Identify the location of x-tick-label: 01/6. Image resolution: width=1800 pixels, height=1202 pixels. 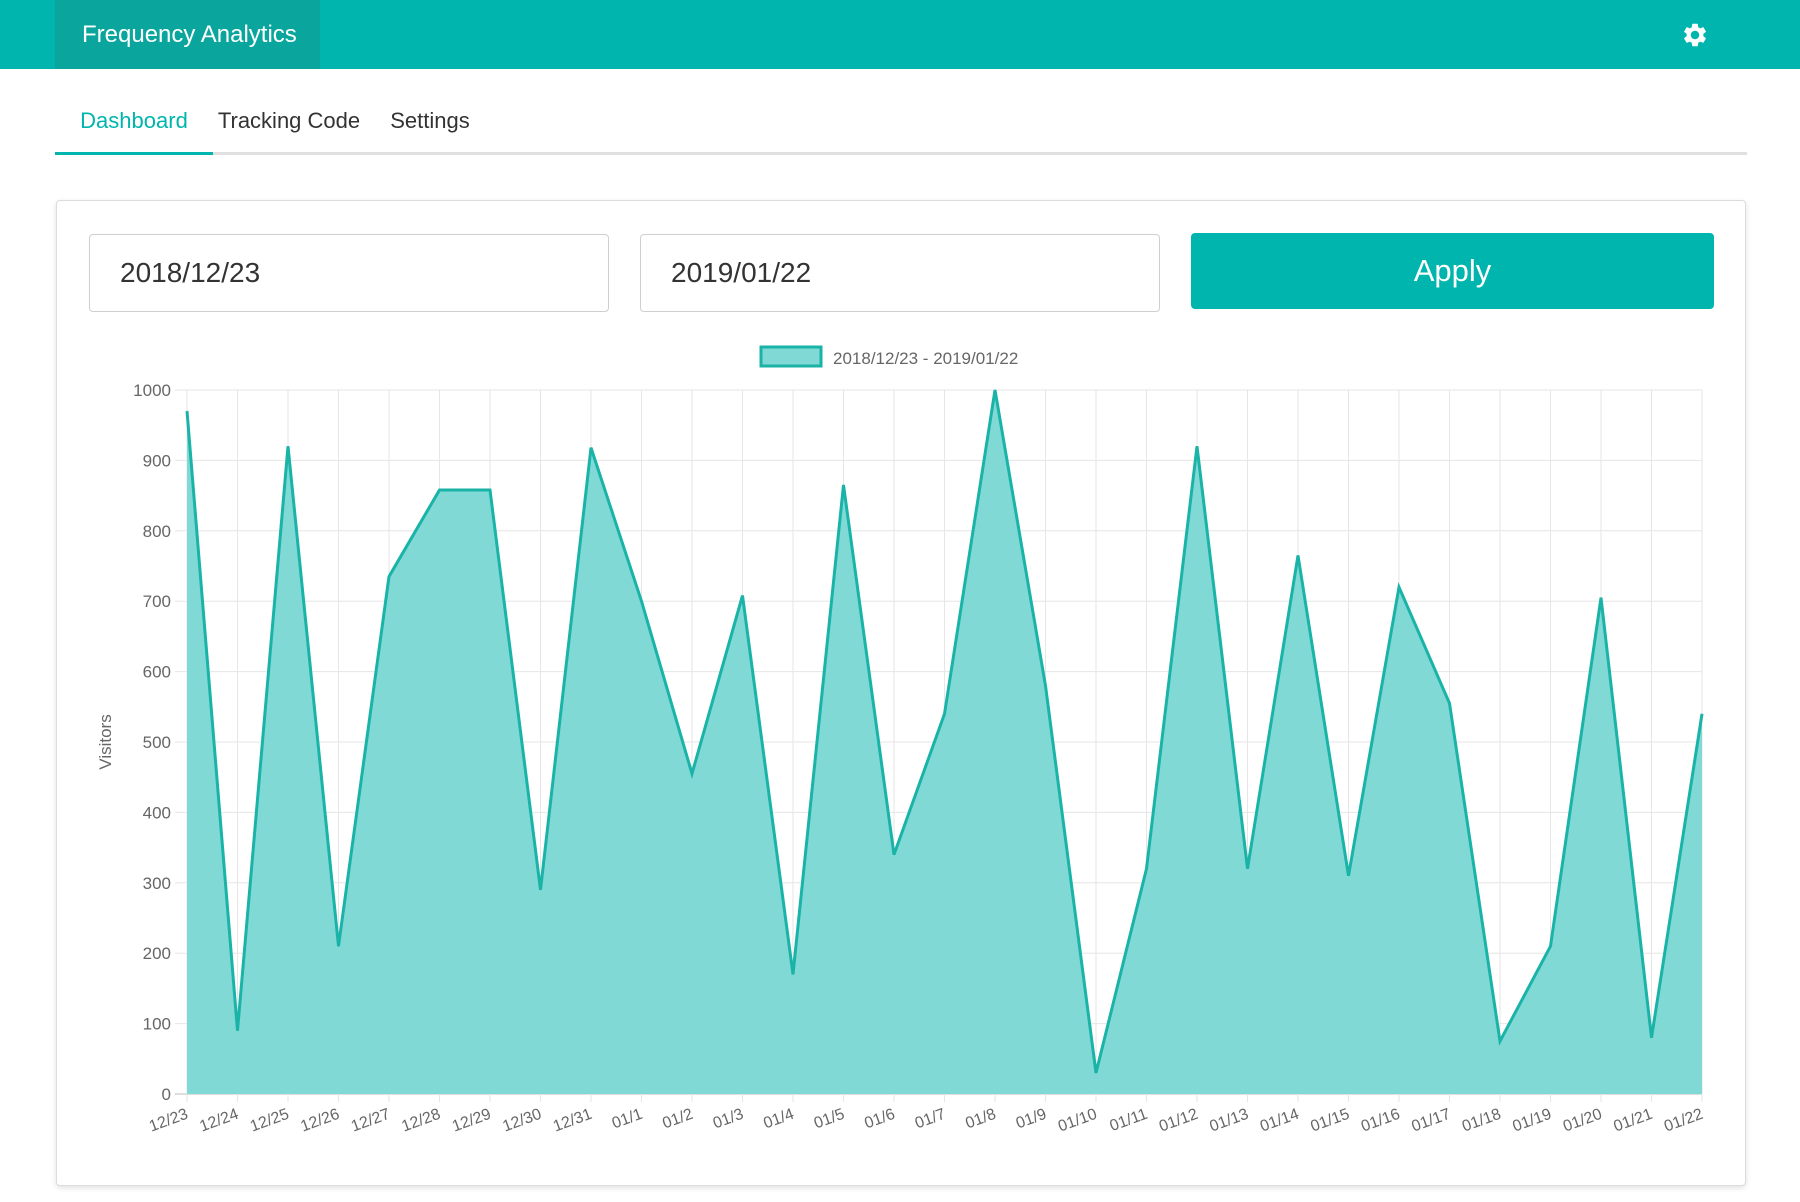
(879, 1119).